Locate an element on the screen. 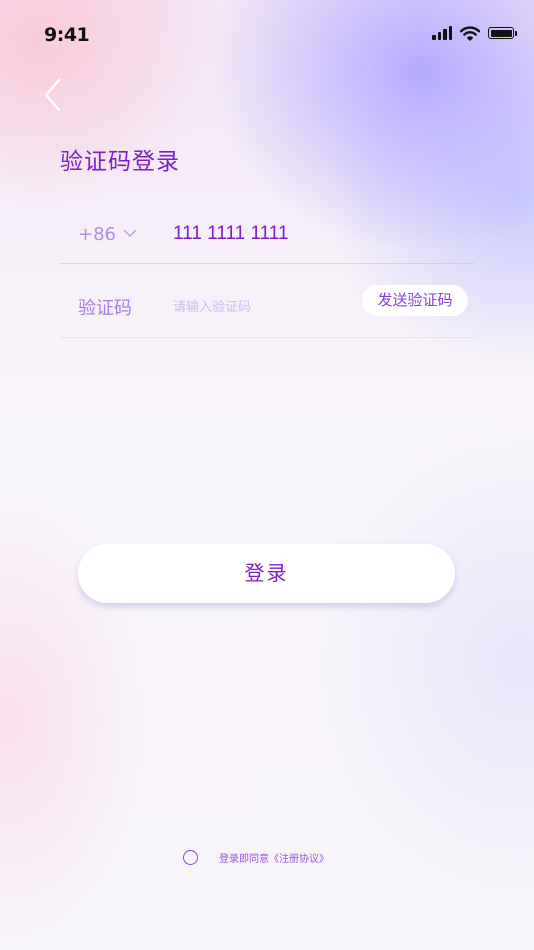  chevron-down-icon is located at coordinates (130, 233).